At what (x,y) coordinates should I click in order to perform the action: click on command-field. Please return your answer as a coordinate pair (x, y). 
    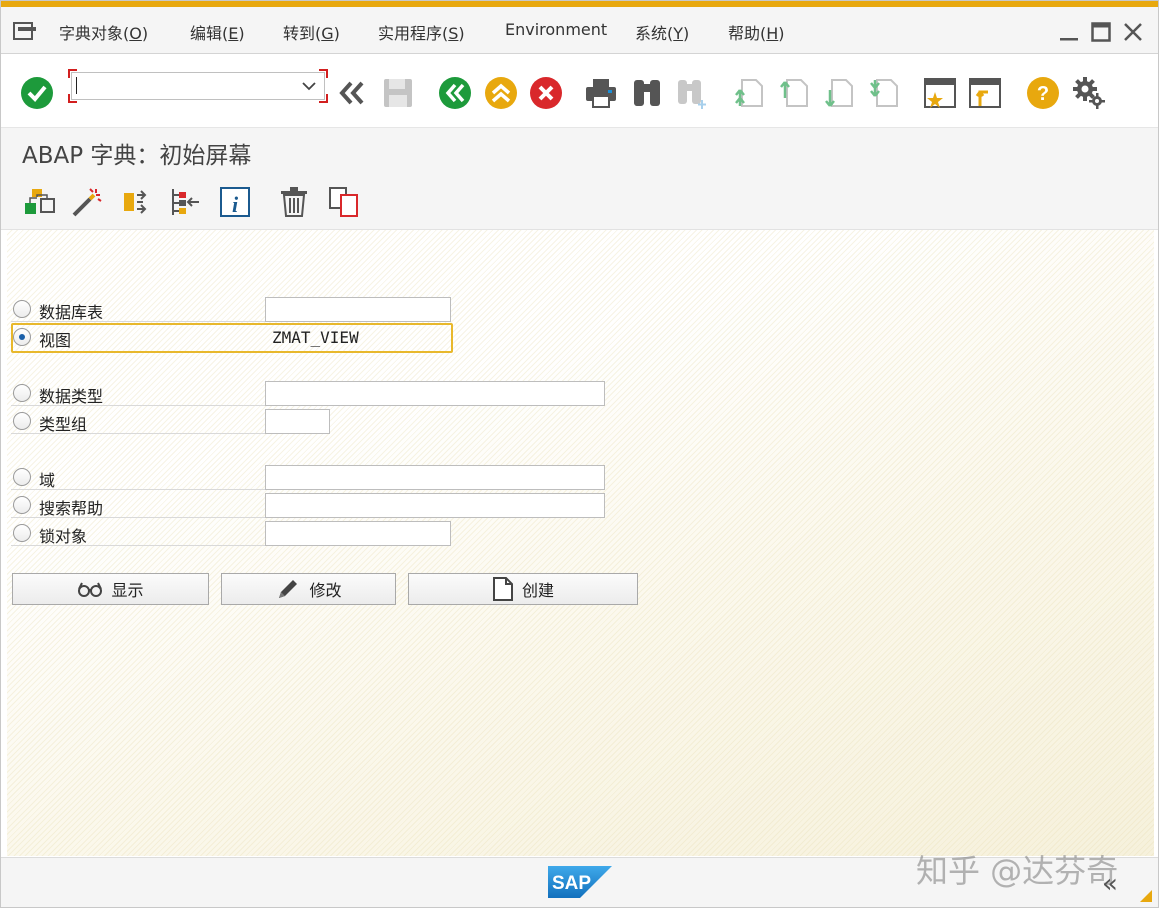
    Looking at the image, I should click on (198, 86).